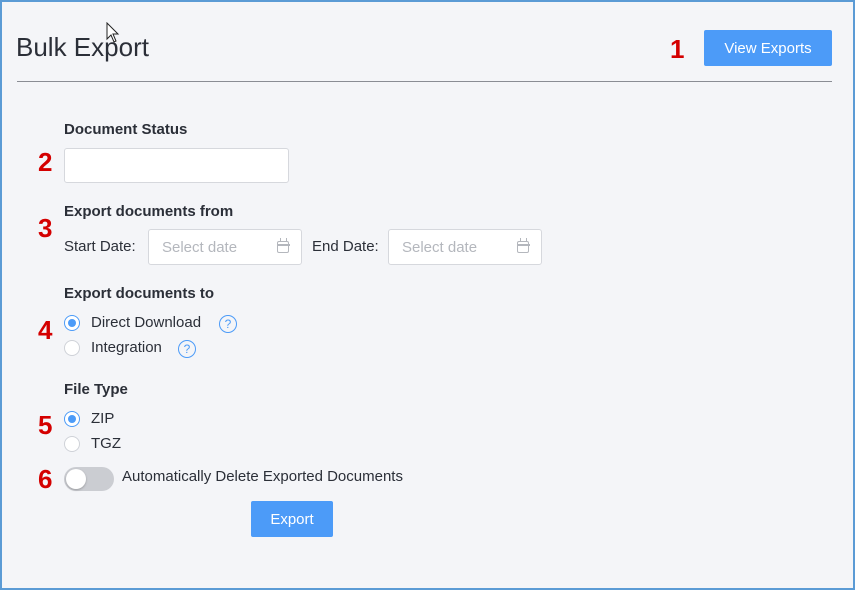 The width and height of the screenshot is (855, 590). What do you see at coordinates (113, 32) in the screenshot?
I see `mouse-cursor-icon` at bounding box center [113, 32].